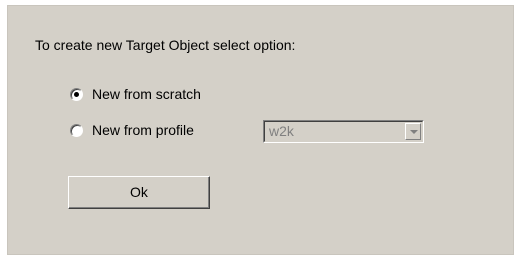  I want to click on option-new-from-profile: New from profile, so click(132, 130).